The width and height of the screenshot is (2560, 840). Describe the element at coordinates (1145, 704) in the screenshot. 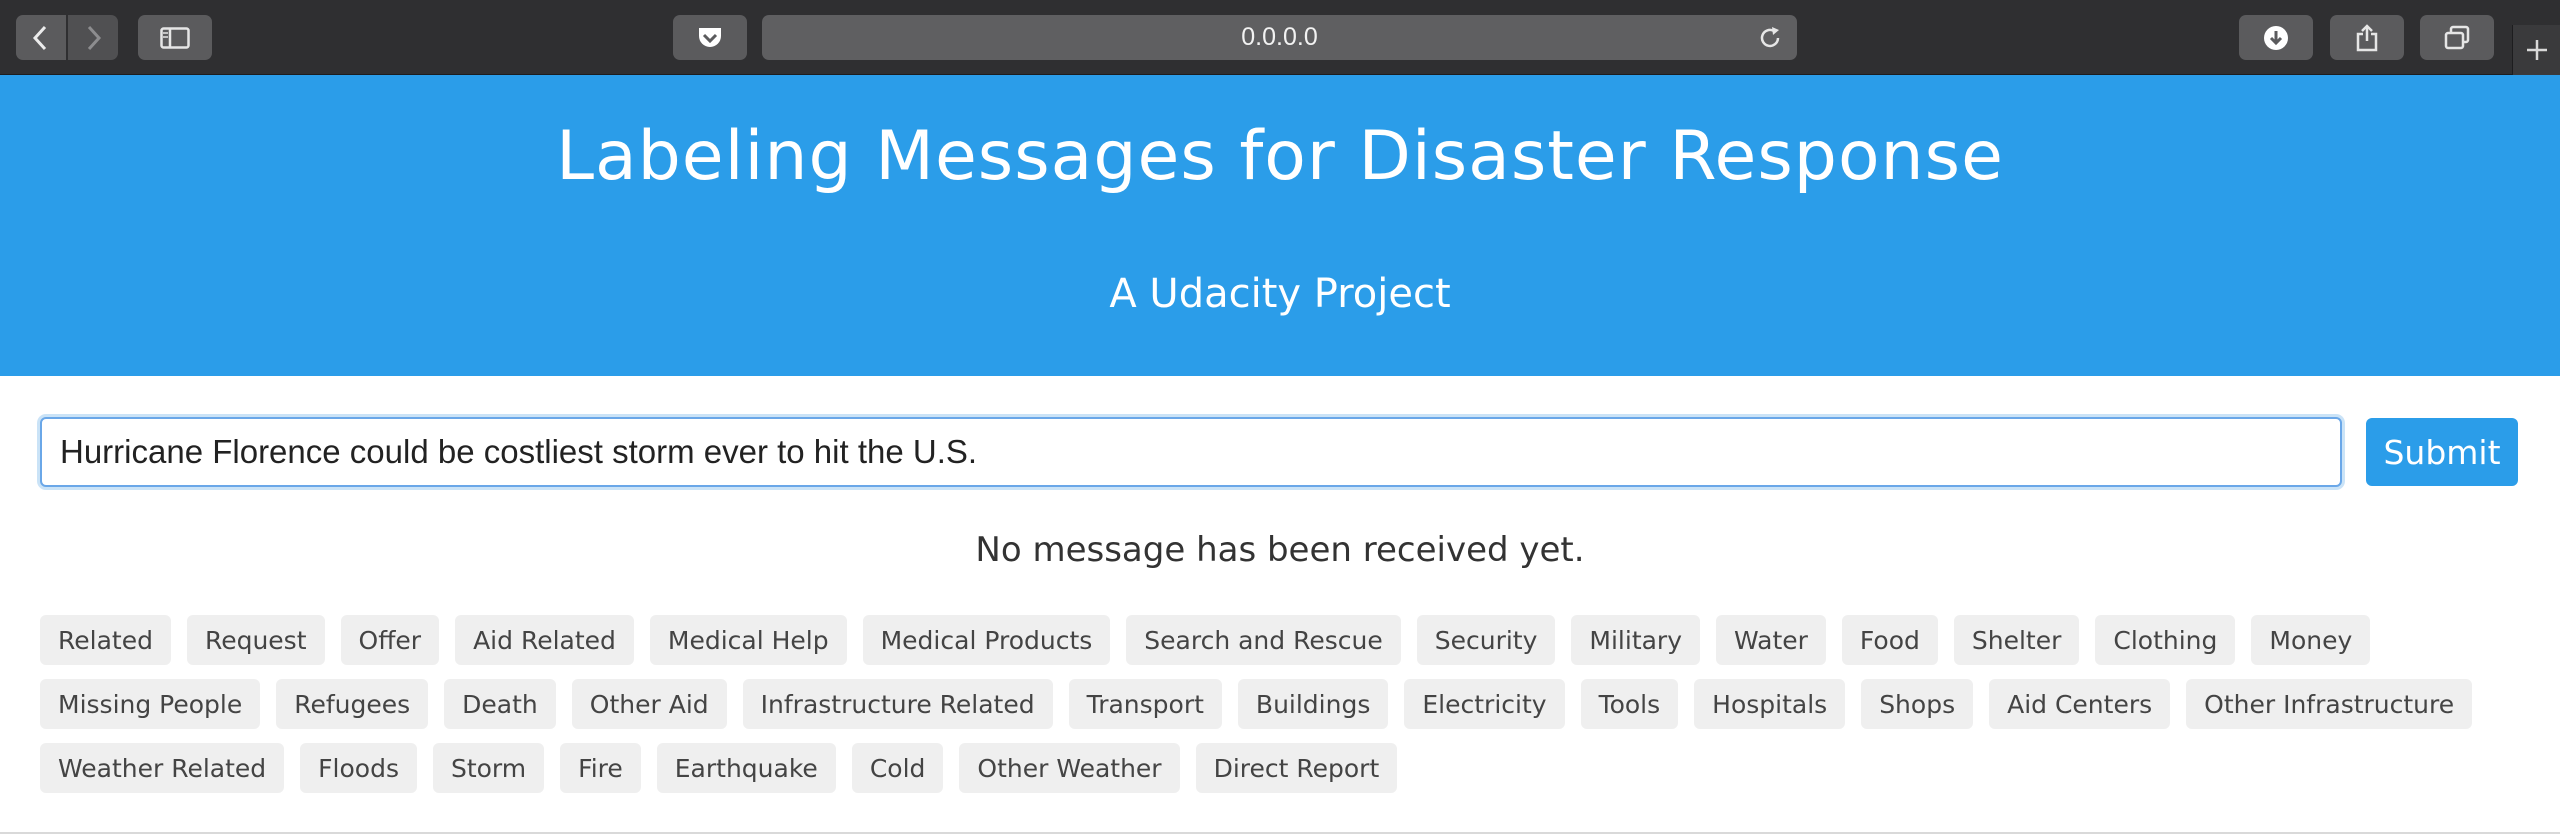

I see `category-badge: Transport` at that location.